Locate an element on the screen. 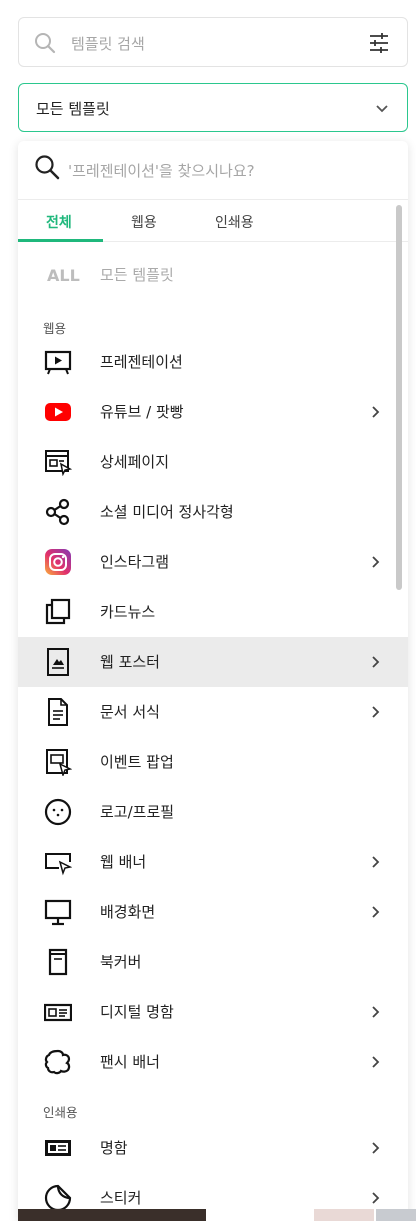  category-item-logo-profile: 로고/프로필 is located at coordinates (213, 812).